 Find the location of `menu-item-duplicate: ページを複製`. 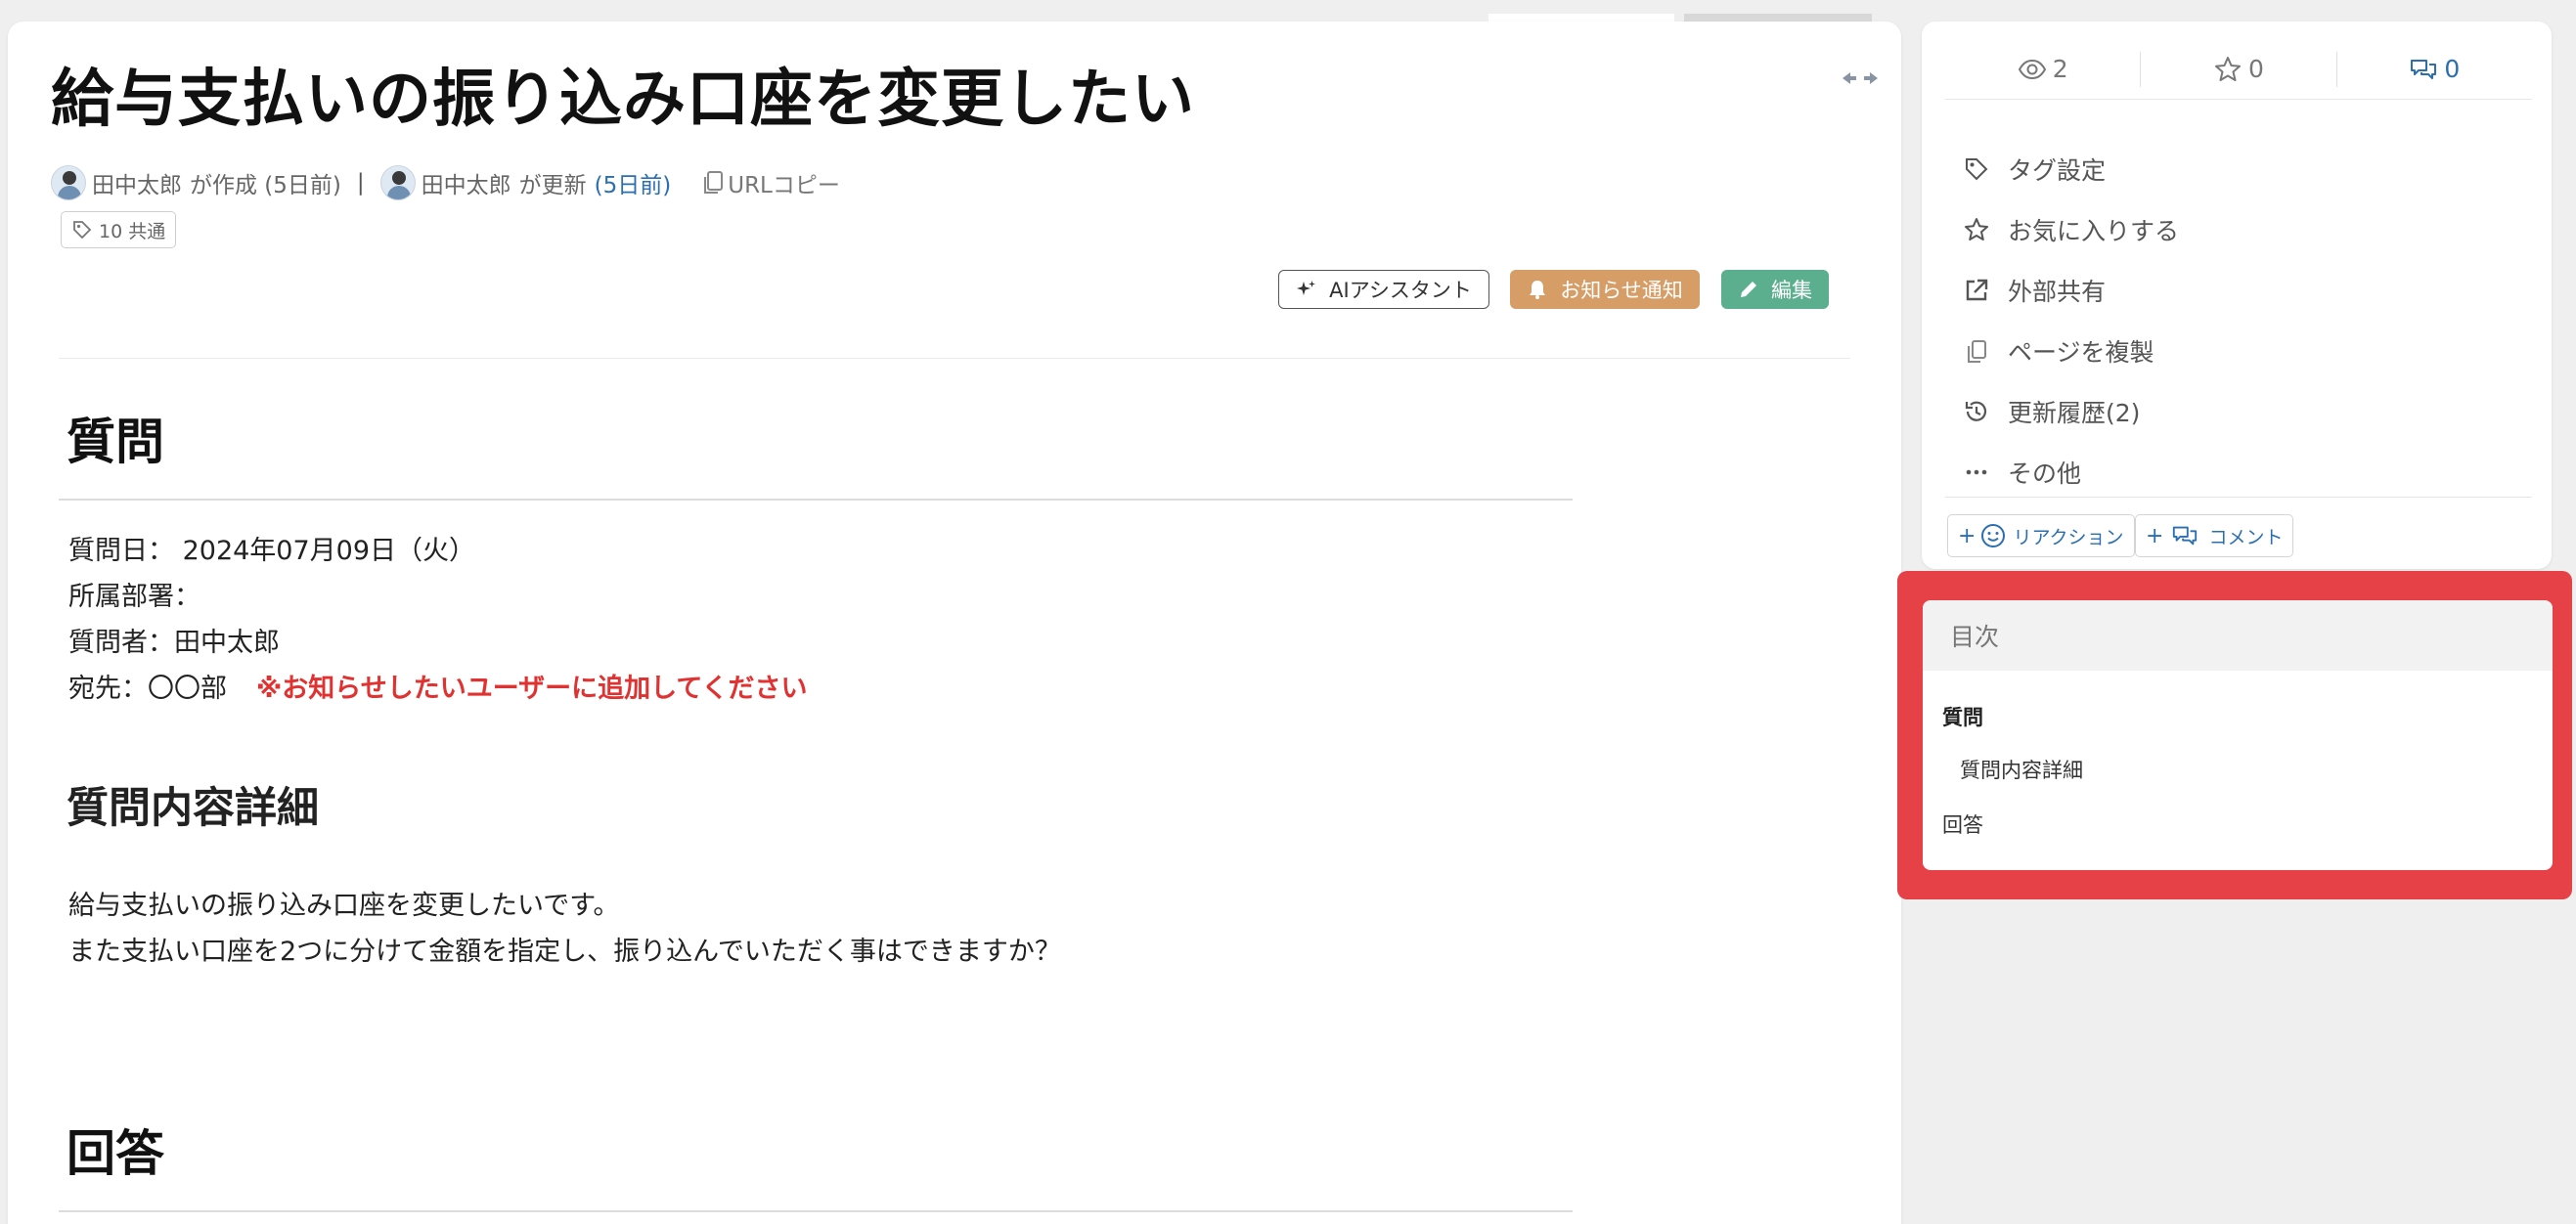

menu-item-duplicate: ページを複製 is located at coordinates (2071, 351).